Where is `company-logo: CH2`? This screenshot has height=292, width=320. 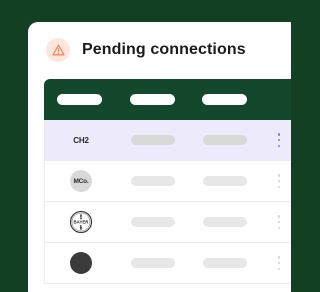 company-logo: CH2 is located at coordinates (81, 140).